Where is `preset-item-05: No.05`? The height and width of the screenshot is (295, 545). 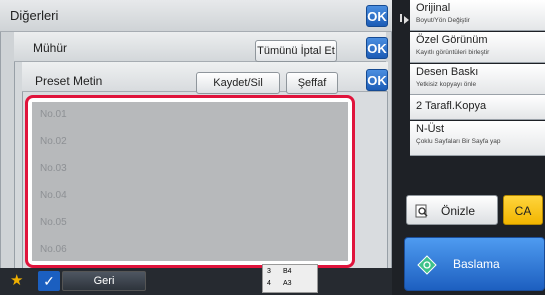 preset-item-05: No.05 is located at coordinates (53, 222).